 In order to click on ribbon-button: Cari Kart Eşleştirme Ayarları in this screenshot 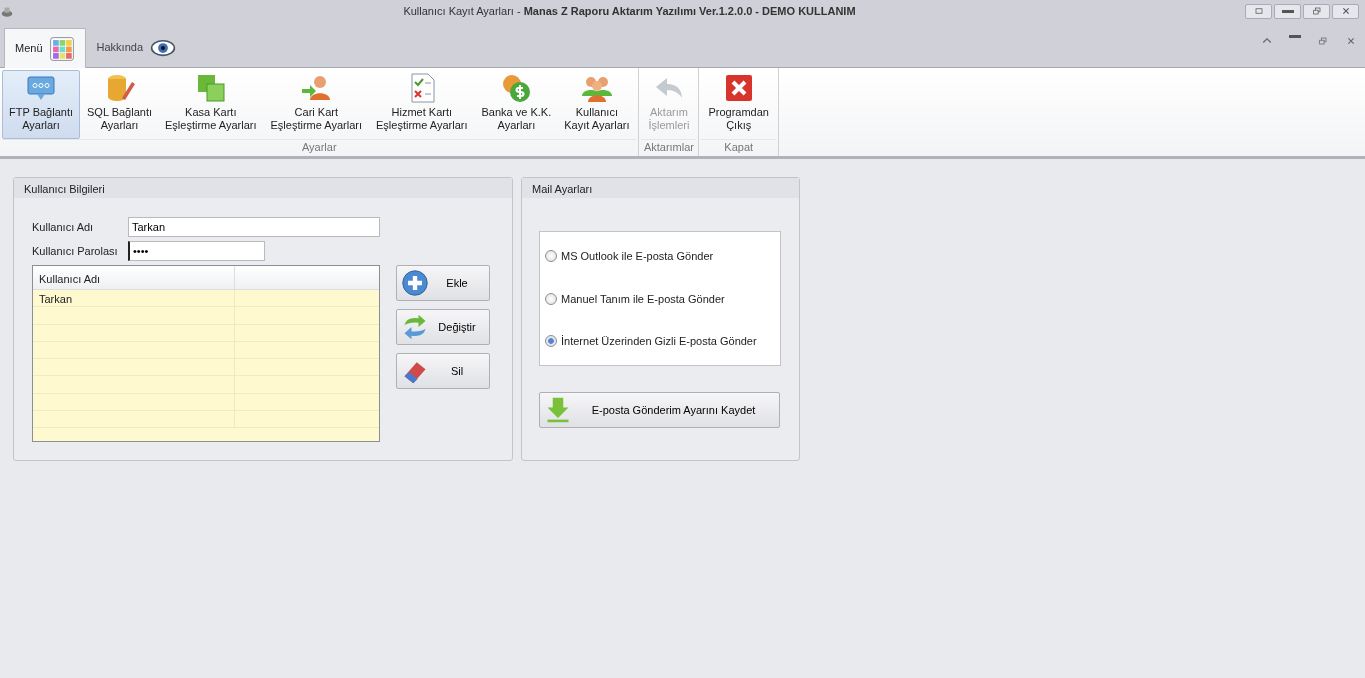, I will do `click(316, 104)`.